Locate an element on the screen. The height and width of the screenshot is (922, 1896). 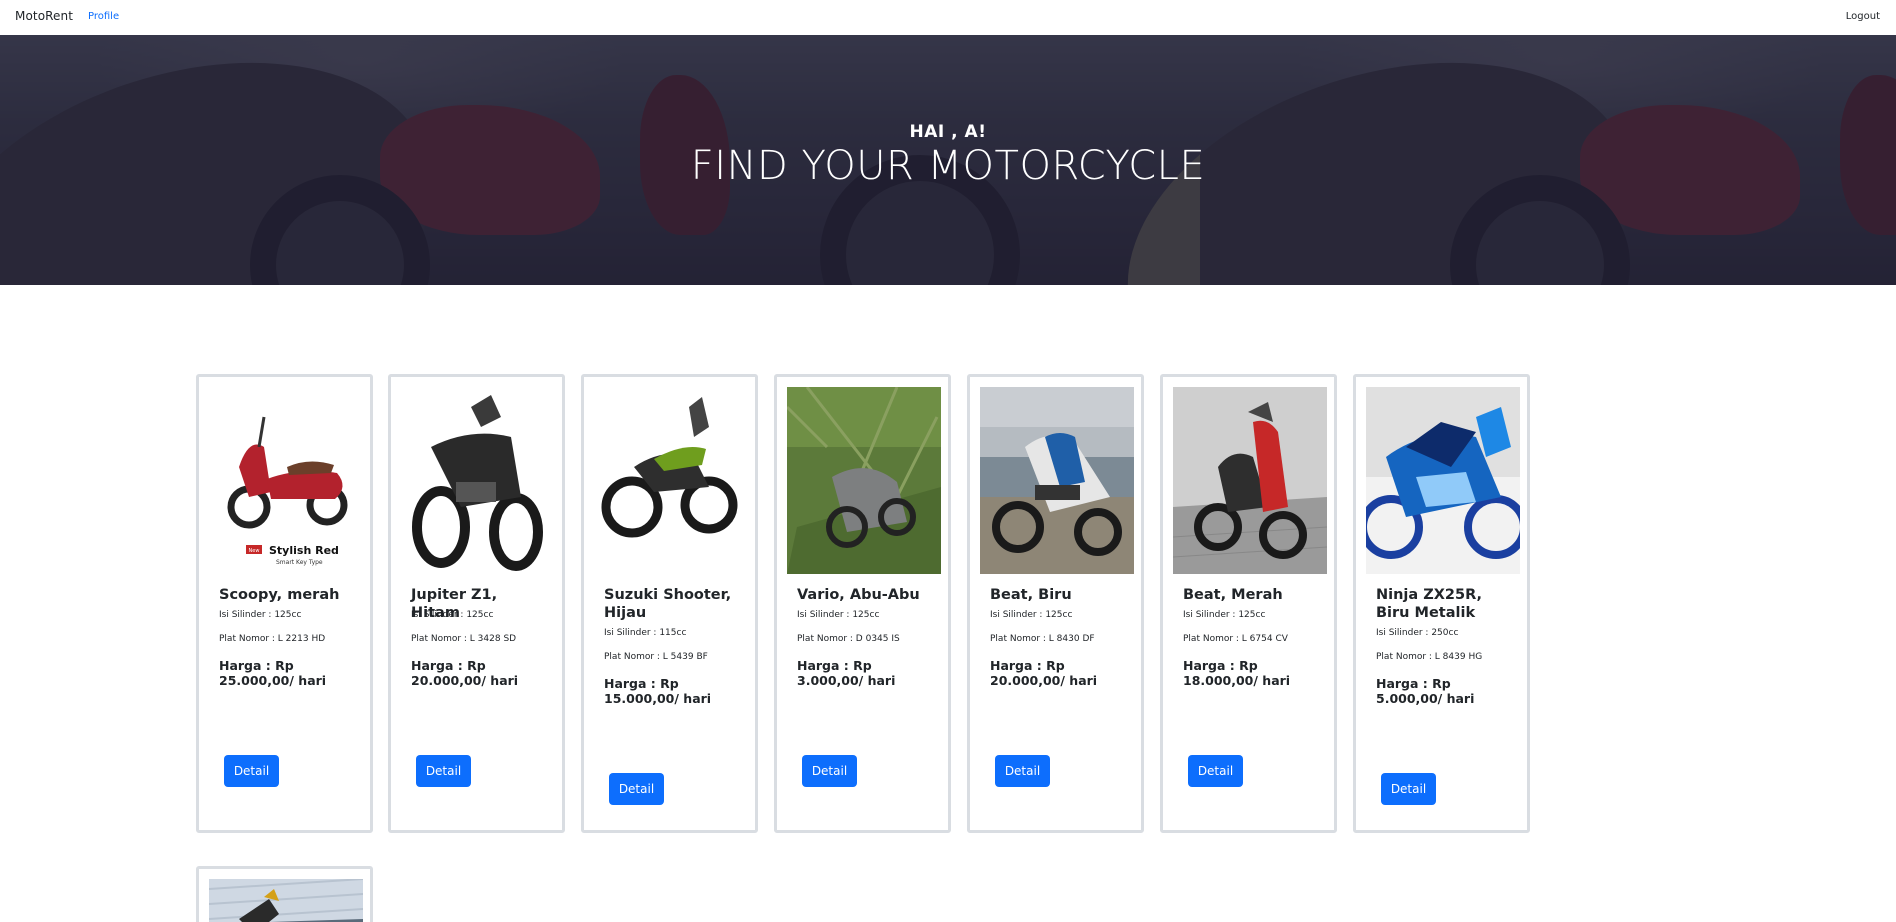
motorcycle-price: Harga : Rp 15.000,00/ hari is located at coordinates (658, 691).